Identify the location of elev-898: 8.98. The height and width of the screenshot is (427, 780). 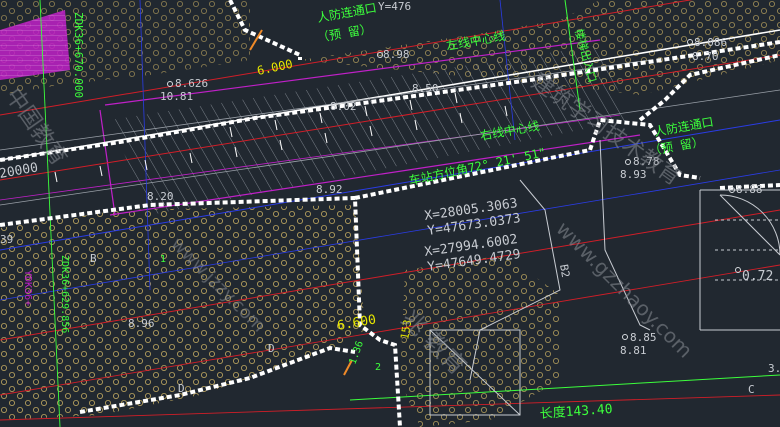
(396, 54).